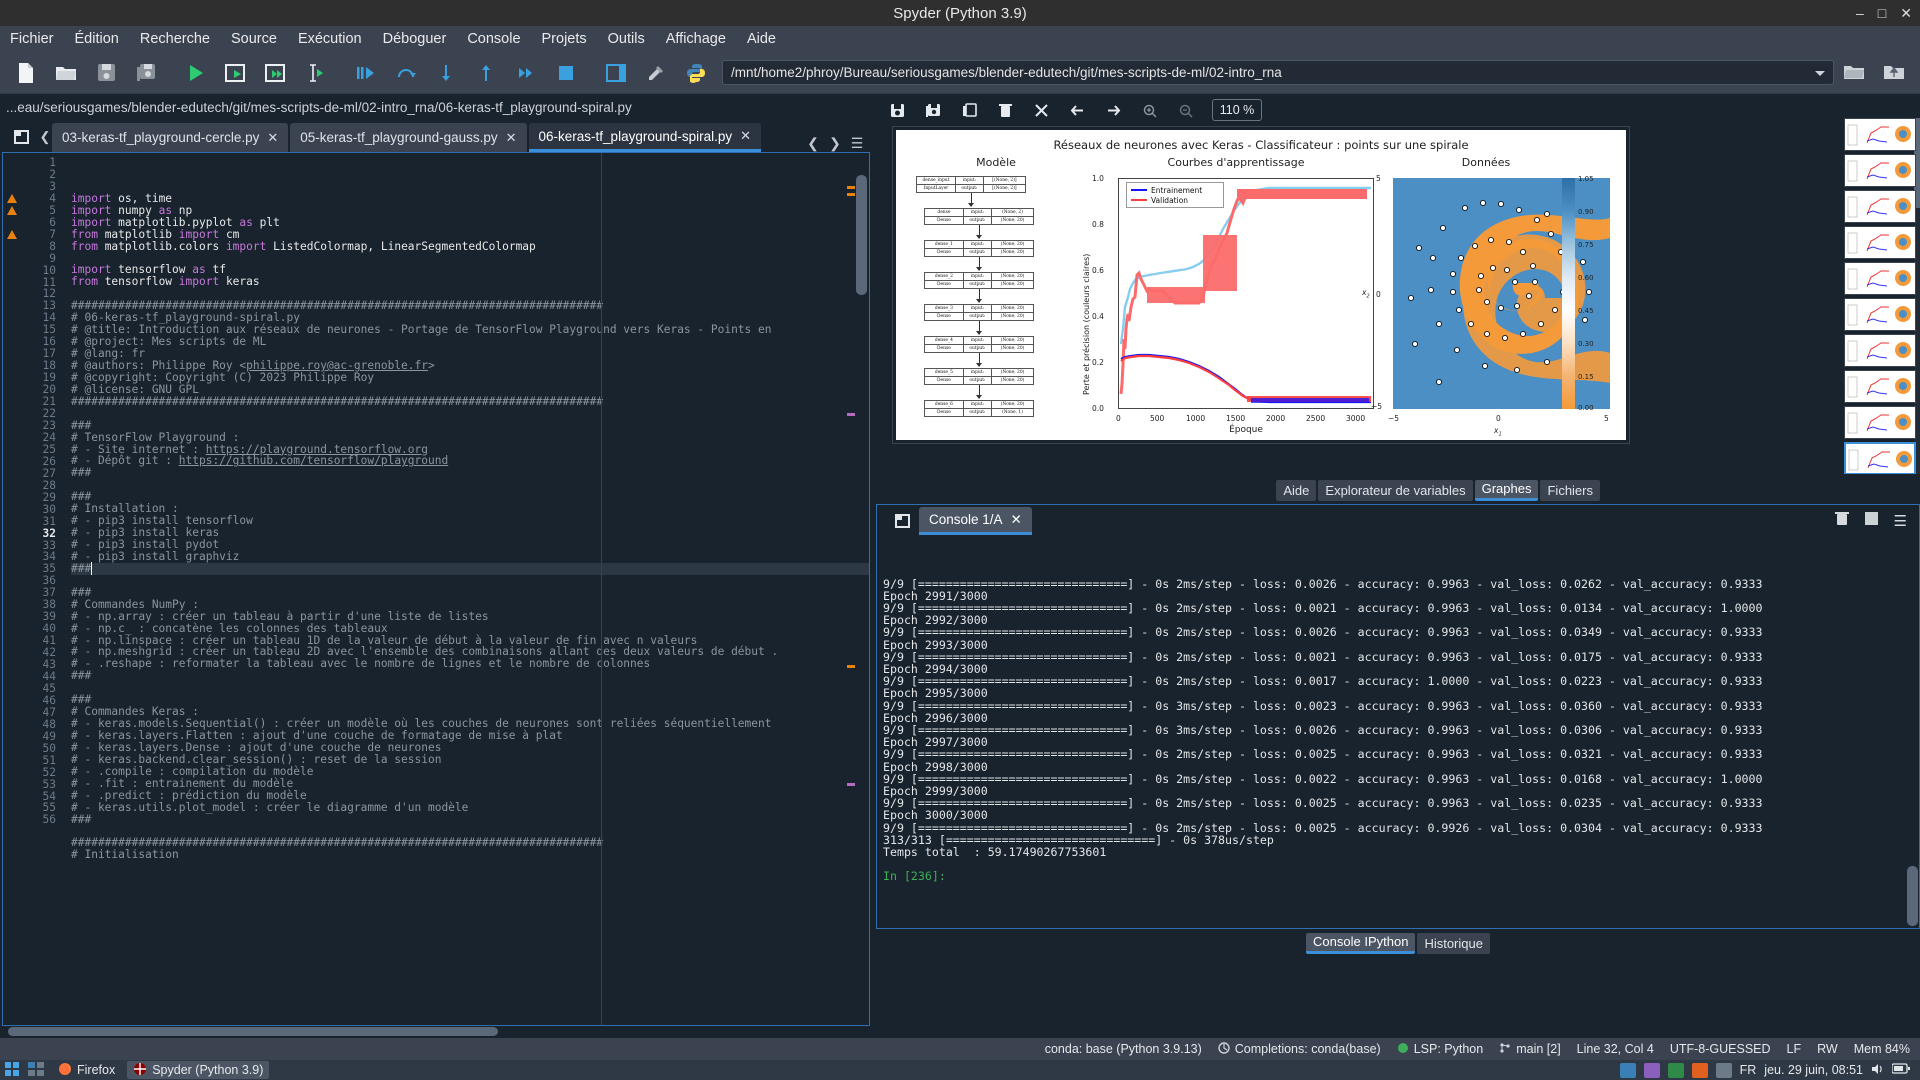 The image size is (1920, 1080). Describe the element at coordinates (564, 39) in the screenshot. I see `menu-projets: Projets` at that location.